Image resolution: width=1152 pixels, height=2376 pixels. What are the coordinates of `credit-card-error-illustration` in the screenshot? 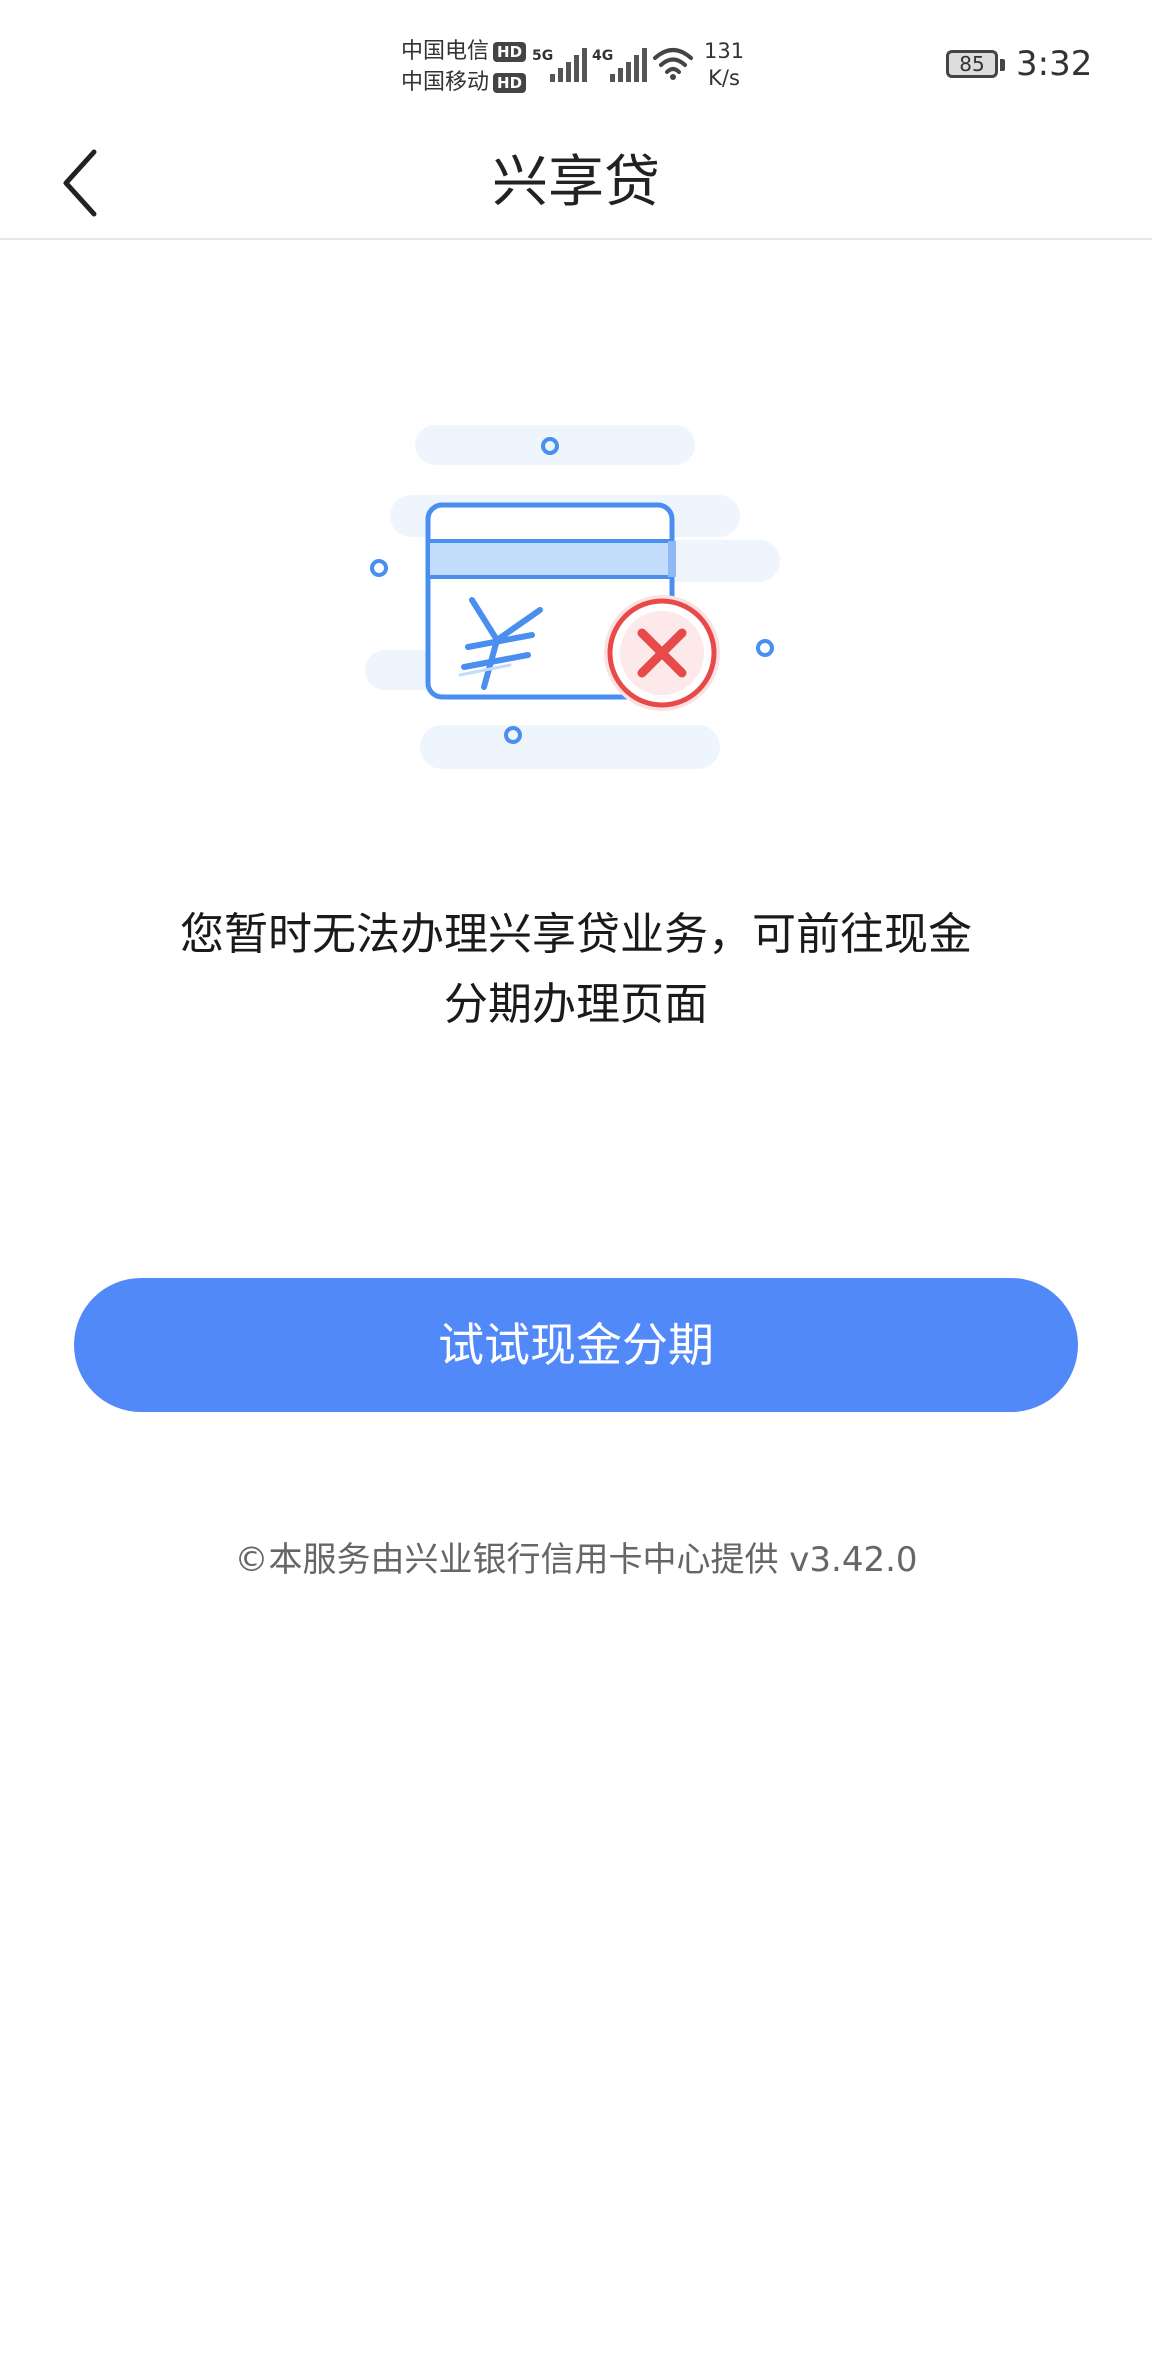 It's located at (575, 595).